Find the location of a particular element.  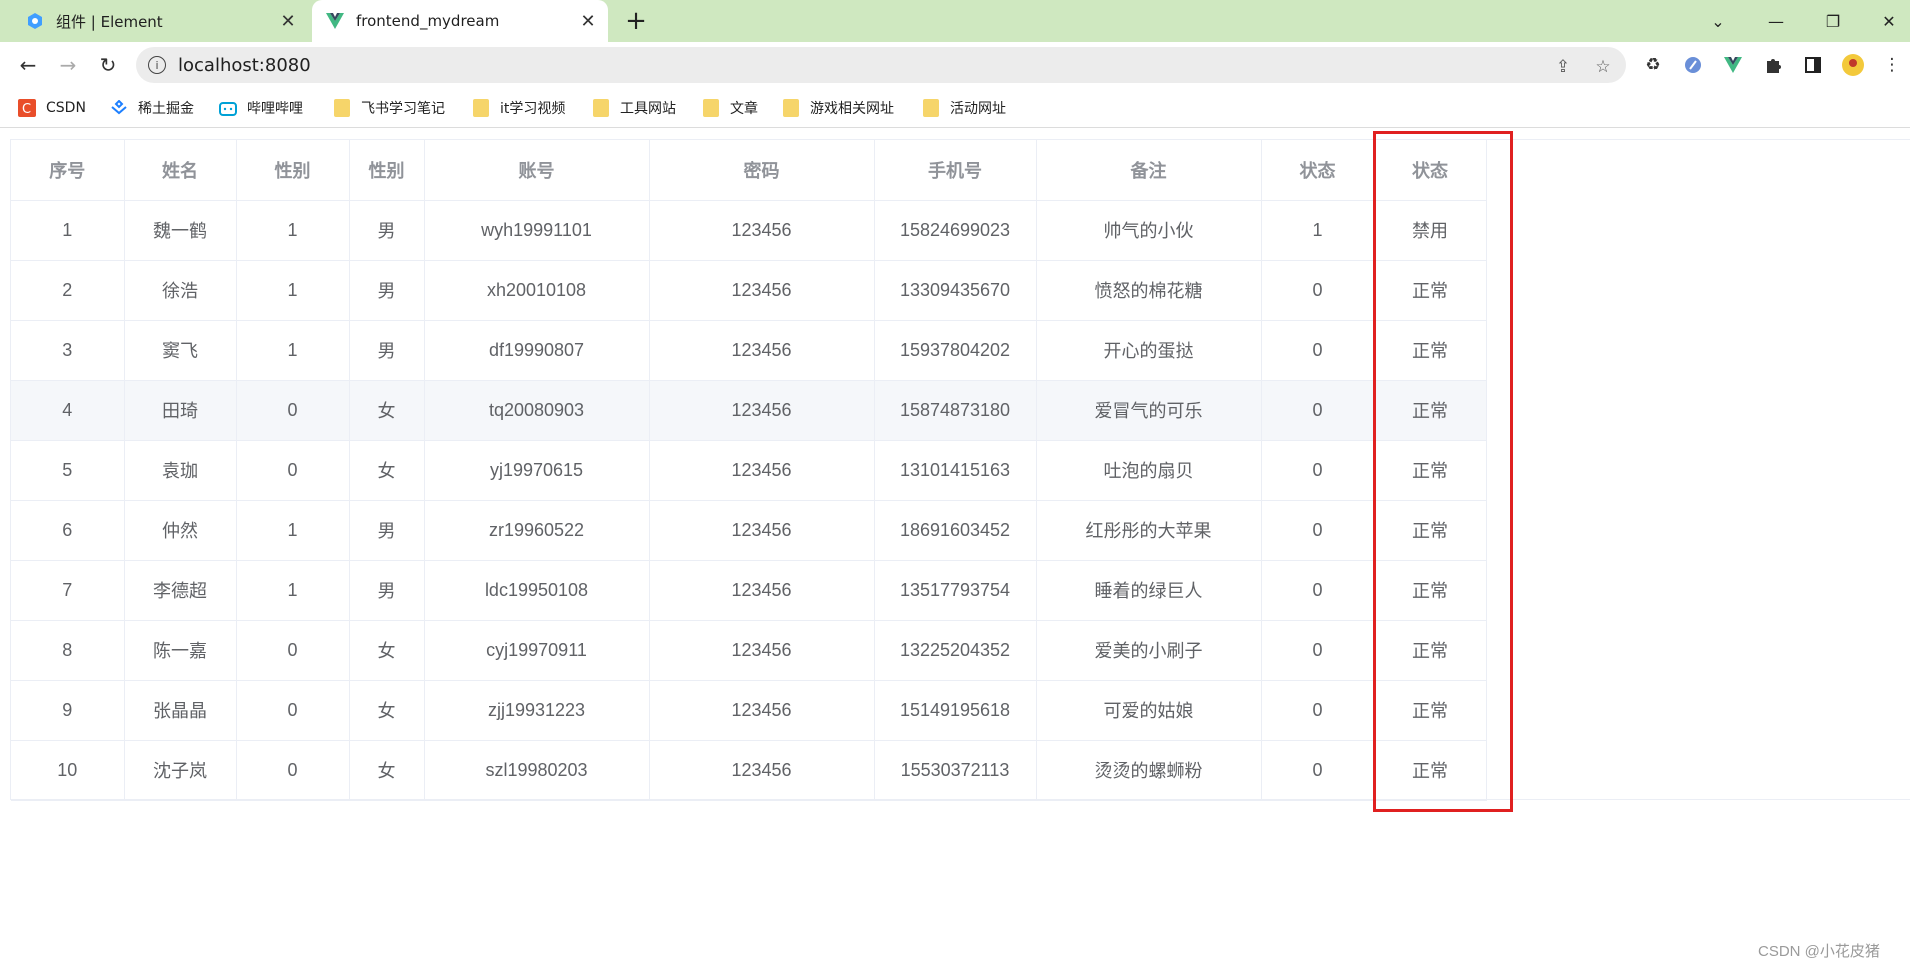

tab-frontend-mydream: frontend_mydream ✕ is located at coordinates (460, 21).